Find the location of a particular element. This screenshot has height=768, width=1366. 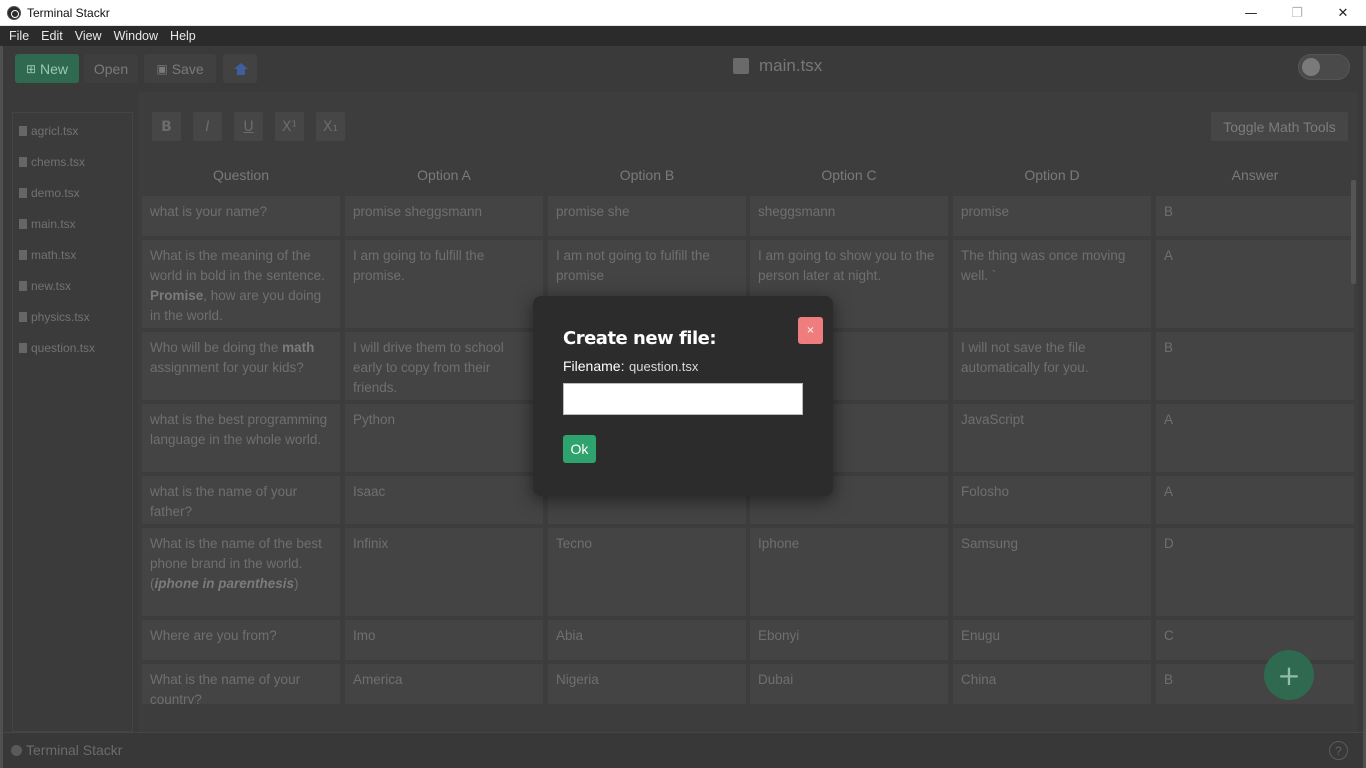

menu-help: Help is located at coordinates (183, 36).